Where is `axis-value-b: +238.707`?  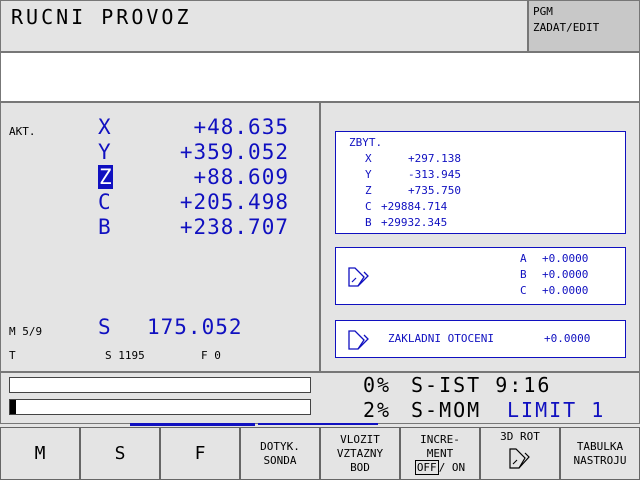
axis-value-b: +238.707 is located at coordinates (234, 227).